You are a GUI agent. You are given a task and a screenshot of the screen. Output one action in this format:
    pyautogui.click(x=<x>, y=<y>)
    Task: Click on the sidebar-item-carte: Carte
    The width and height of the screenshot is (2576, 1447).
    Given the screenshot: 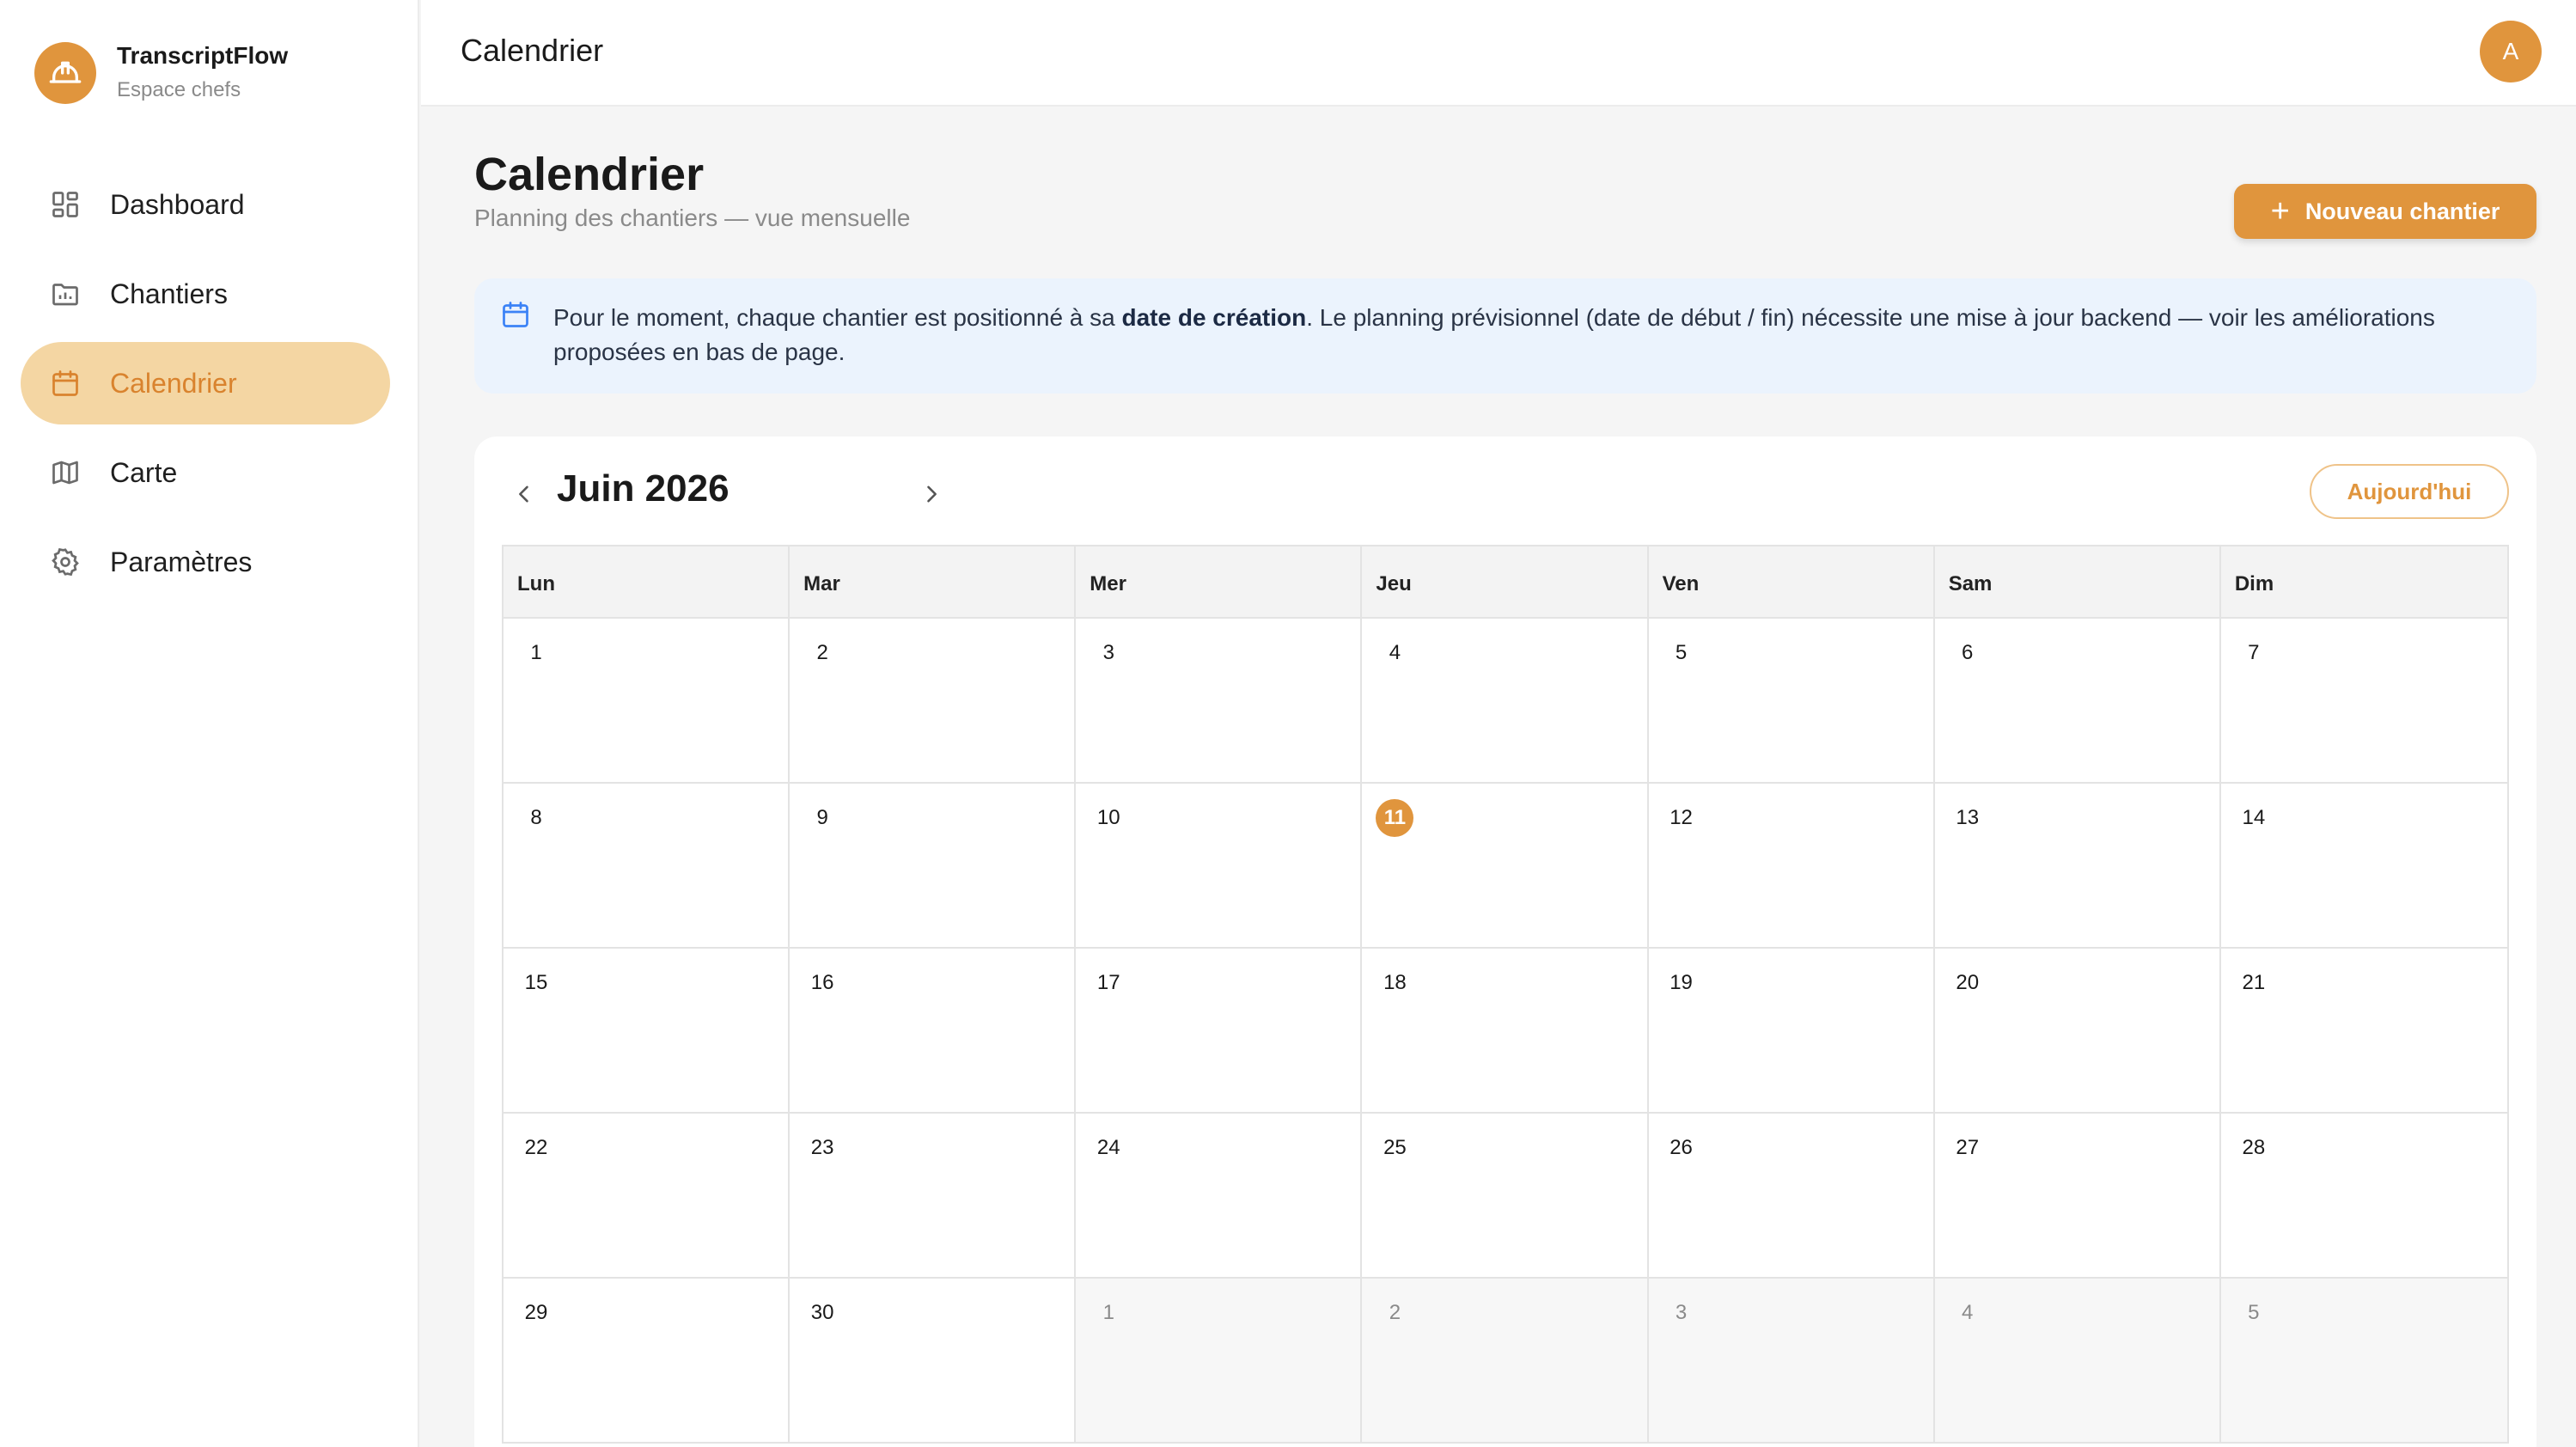 What is the action you would take?
    pyautogui.click(x=205, y=472)
    